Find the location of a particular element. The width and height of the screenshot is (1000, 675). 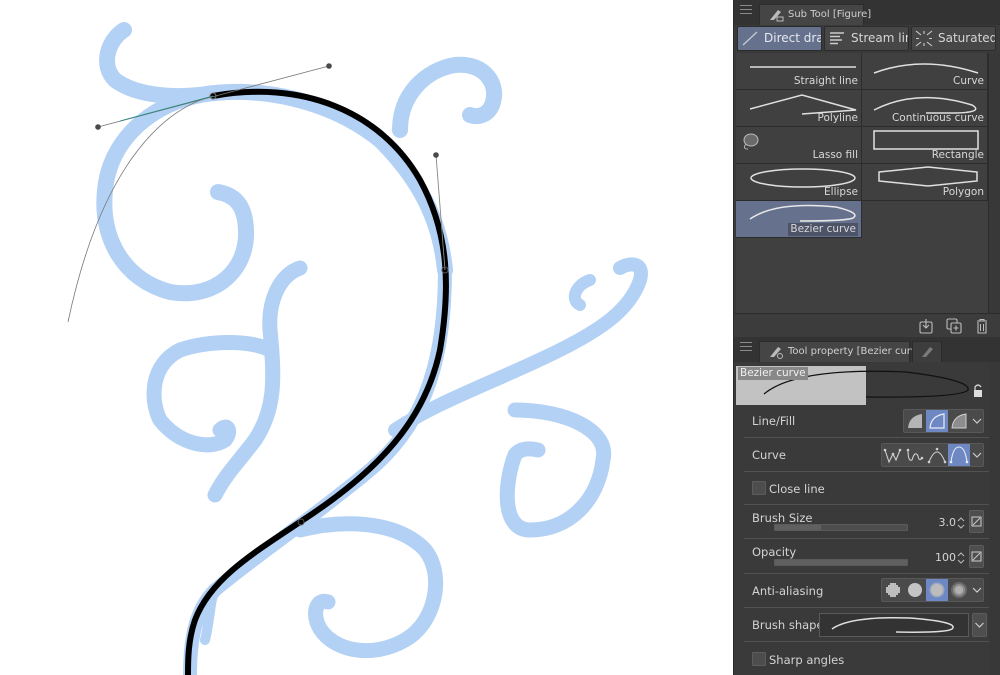

panel-menu-icon is located at coordinates (746, 10).